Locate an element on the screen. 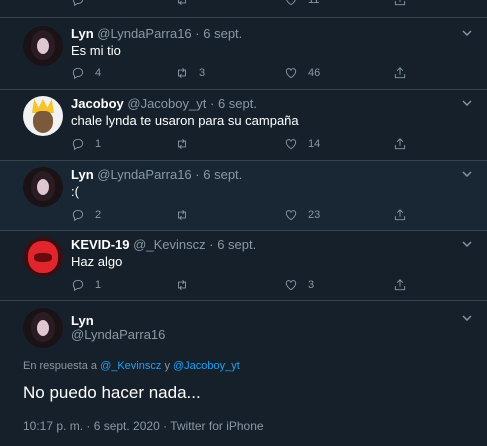  tweet-text: Haz algo is located at coordinates (97, 261).